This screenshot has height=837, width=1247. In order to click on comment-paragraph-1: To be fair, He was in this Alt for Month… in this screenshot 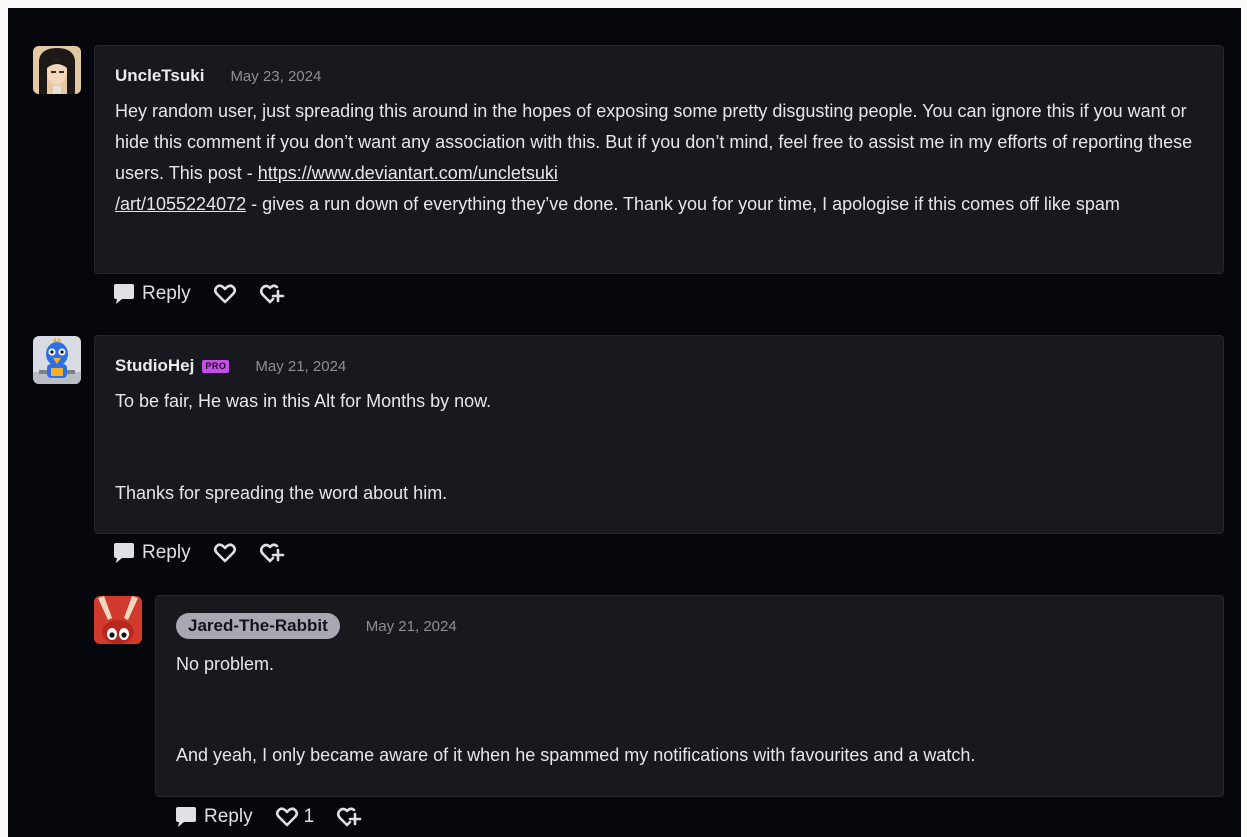, I will do `click(303, 401)`.